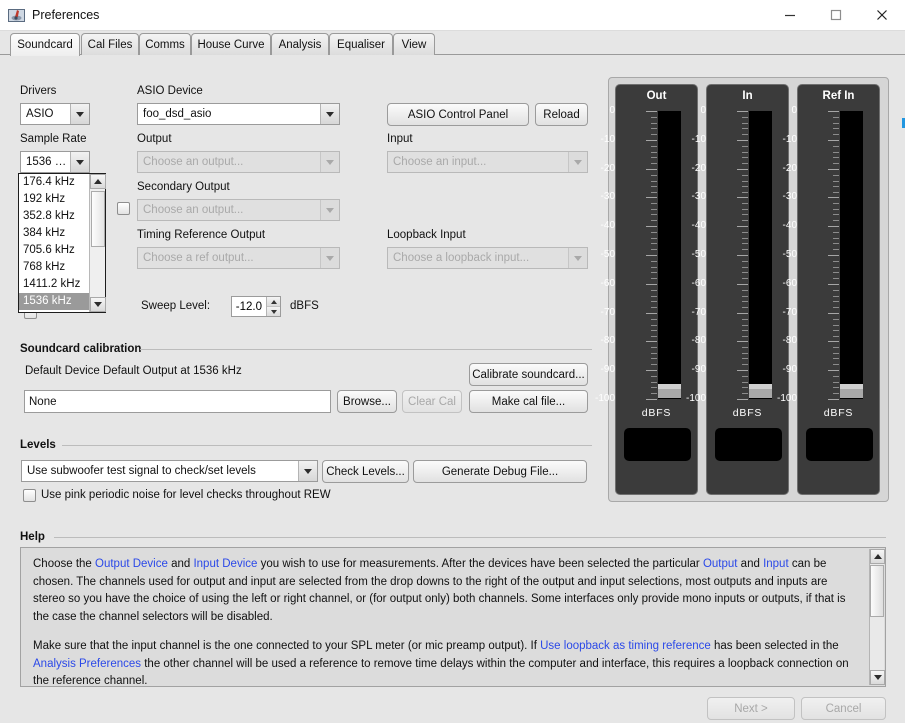 This screenshot has height=723, width=905. What do you see at coordinates (54, 284) in the screenshot?
I see `sample-rate-option: 1411.2 kHz` at bounding box center [54, 284].